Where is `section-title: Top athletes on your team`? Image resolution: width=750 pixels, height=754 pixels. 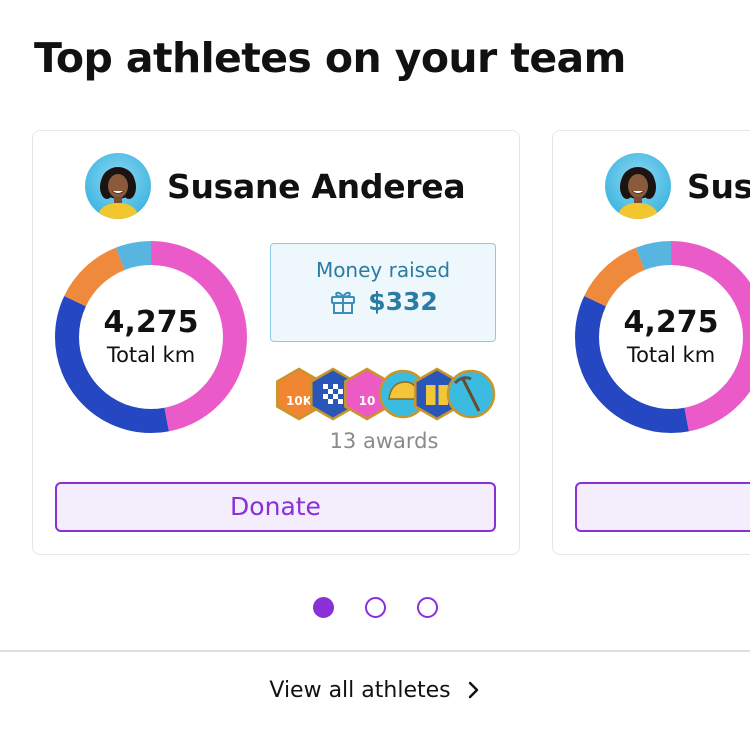
section-title: Top athletes on your team is located at coordinates (330, 58).